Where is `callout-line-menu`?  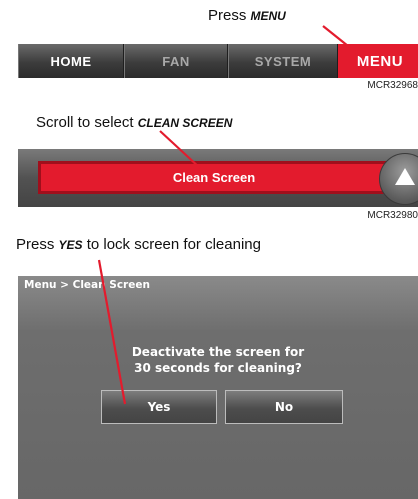
callout-line-menu is located at coordinates (343, 42).